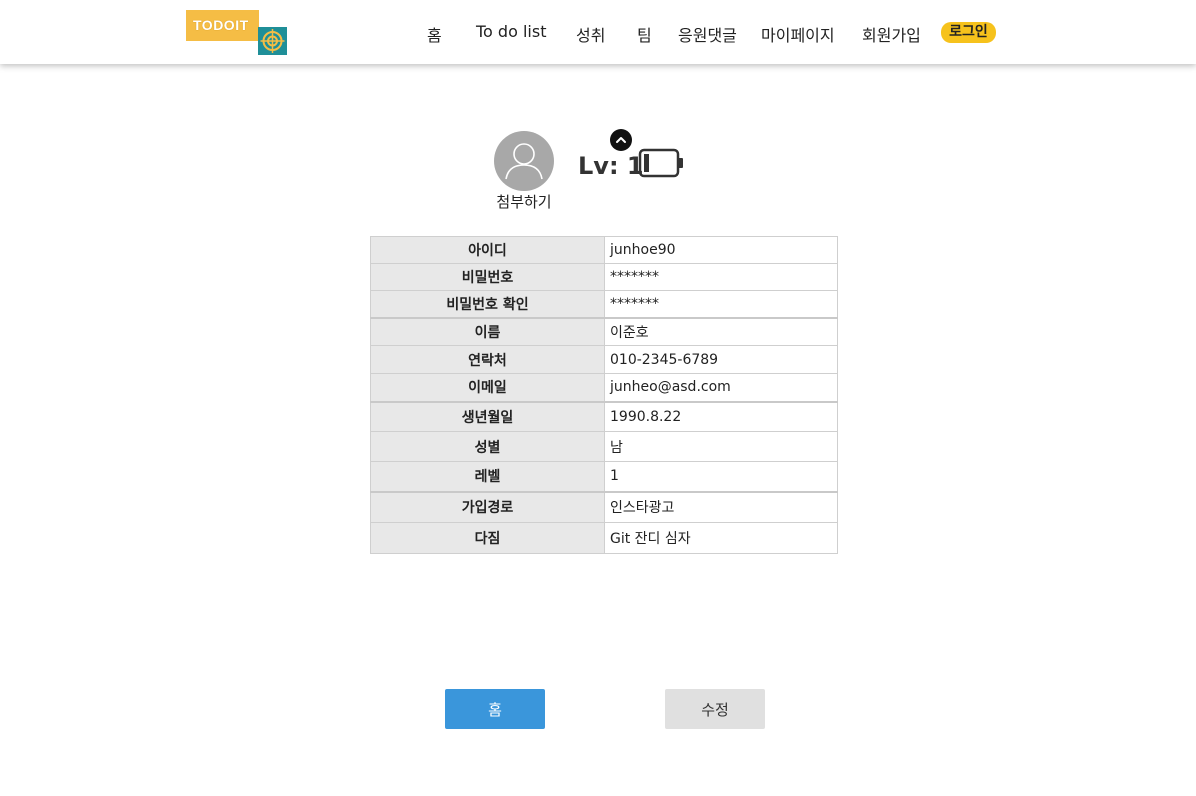 The width and height of the screenshot is (1196, 796). I want to click on main-nav: 홈 To do list 성취 팀 응원댓글 마이페이지 회원가입 로그인, so click(598, 32).